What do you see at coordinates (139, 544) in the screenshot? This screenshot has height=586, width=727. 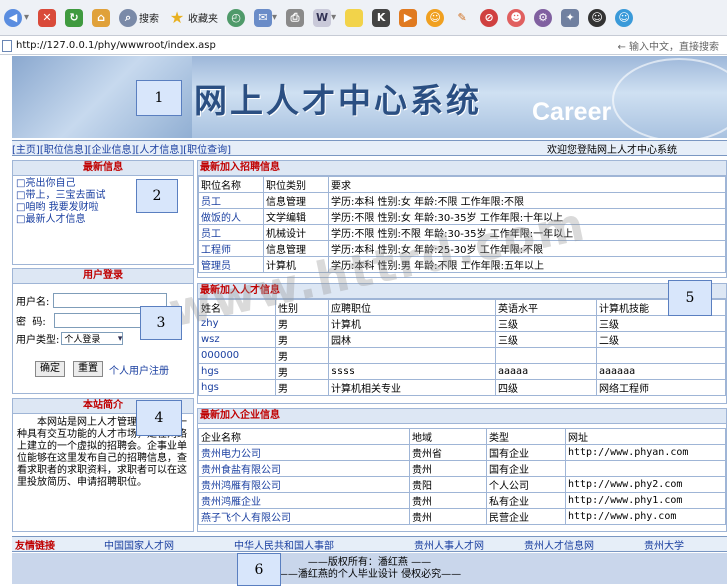 I see `friend-link: 中国国家人才网` at bounding box center [139, 544].